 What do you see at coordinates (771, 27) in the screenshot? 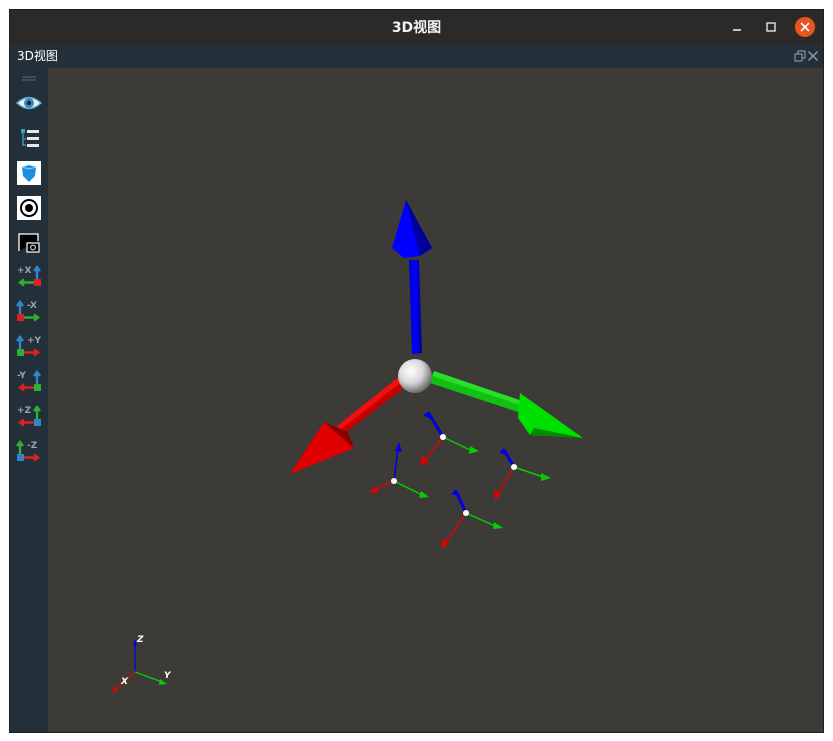
I see `maximize-button` at bounding box center [771, 27].